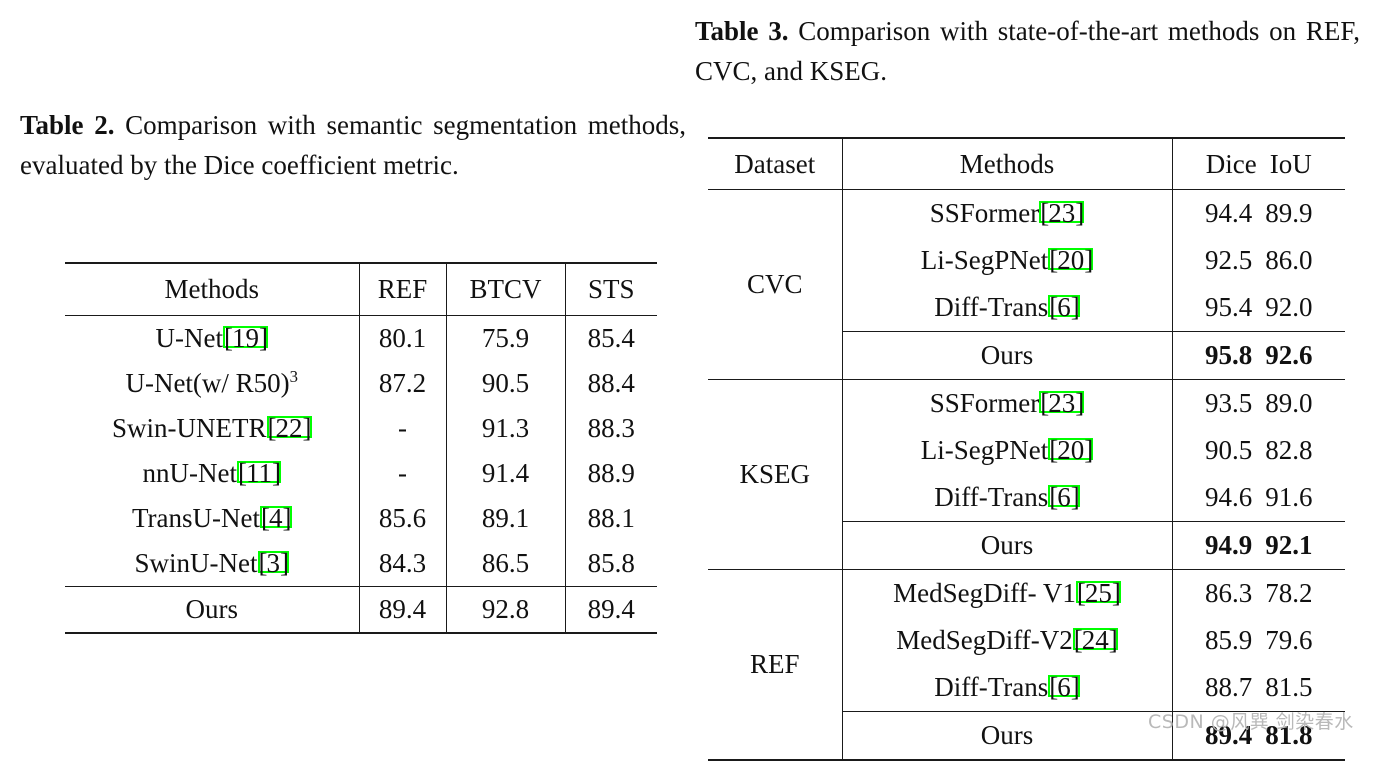 The height and width of the screenshot is (761, 1375). I want to click on table-row: CVC SSFormer [23] 94.4 89.9, so click(1026, 244).